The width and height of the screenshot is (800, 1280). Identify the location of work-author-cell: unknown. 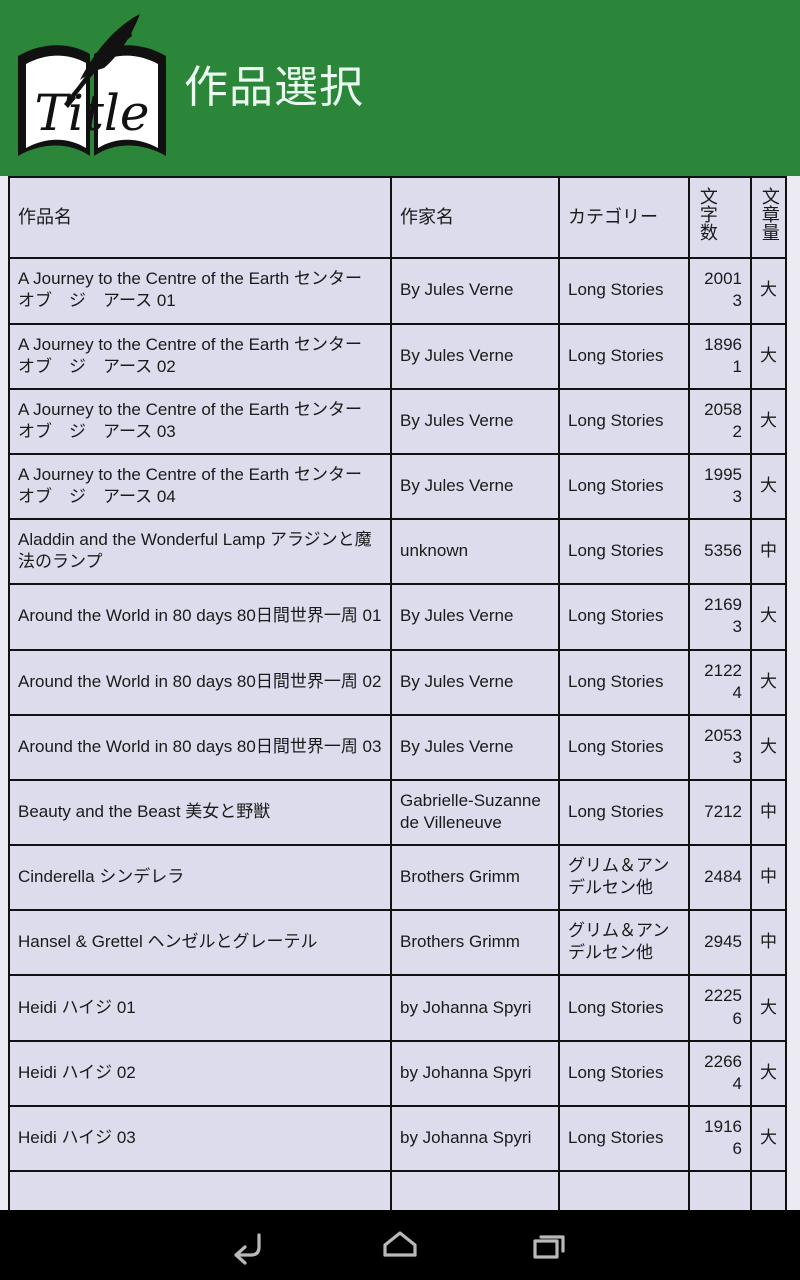
(475, 552).